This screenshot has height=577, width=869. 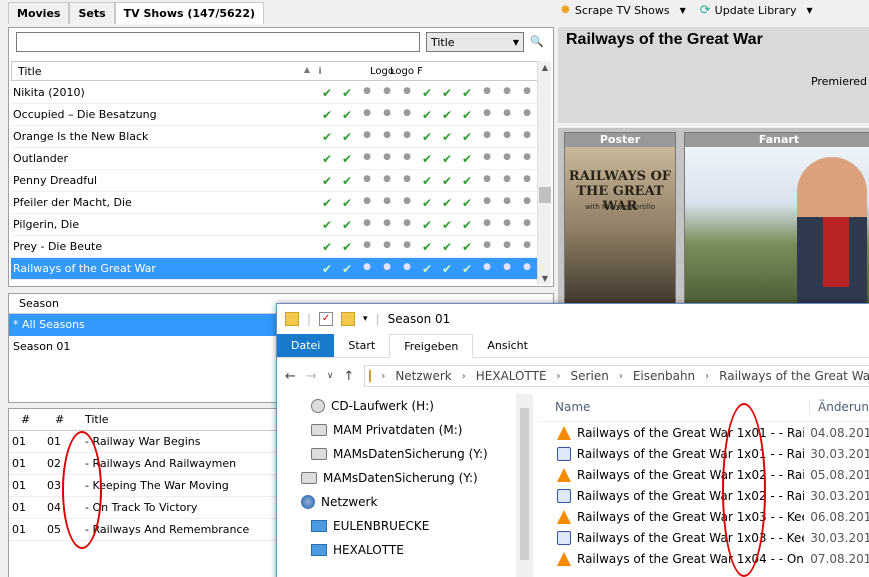 I want to click on fanart-icon: F, so click(x=420, y=71).